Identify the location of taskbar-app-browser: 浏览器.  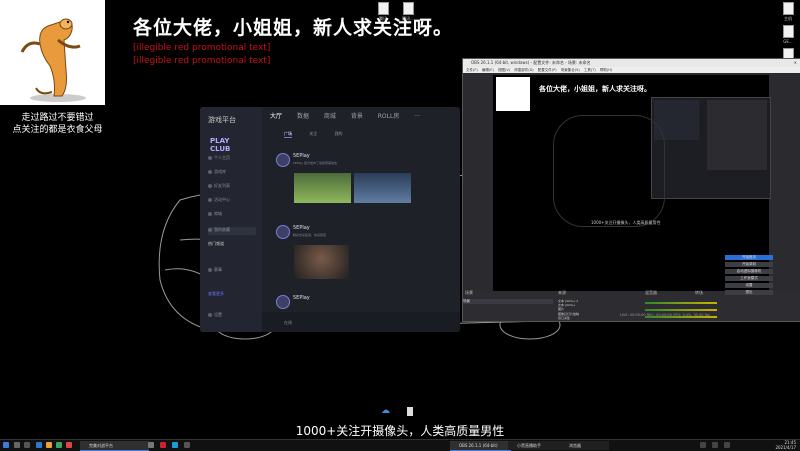
(584, 445).